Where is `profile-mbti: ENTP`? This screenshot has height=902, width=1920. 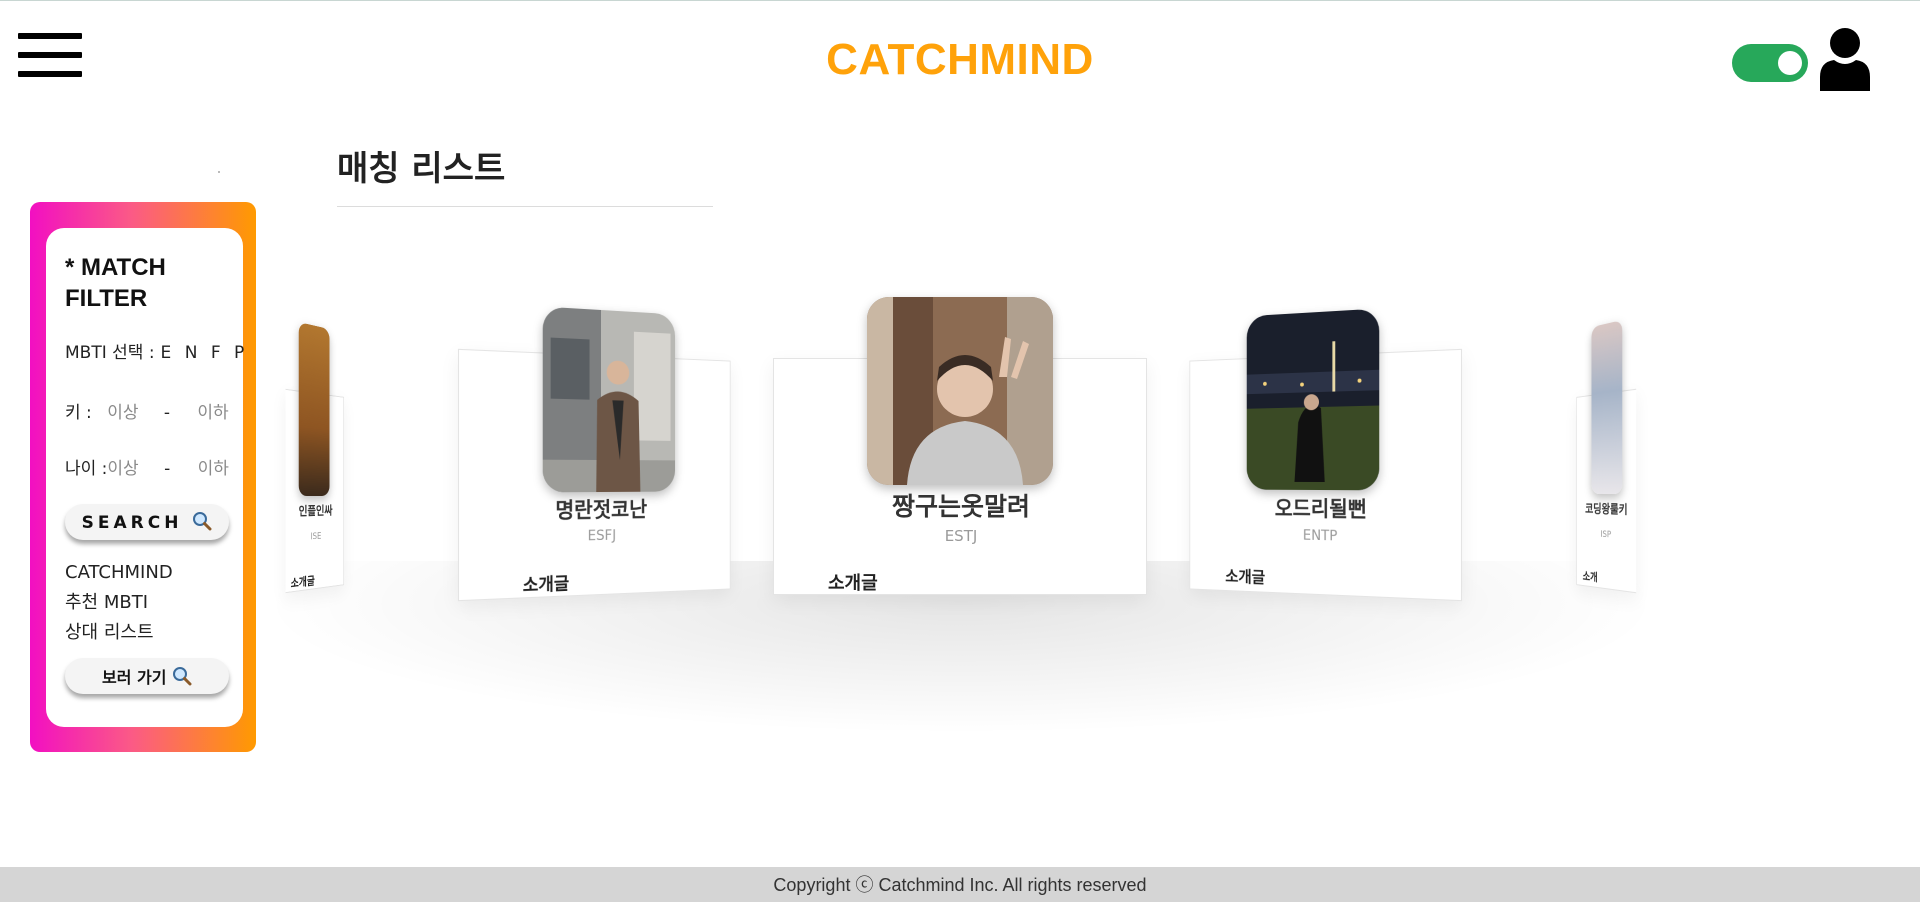 profile-mbti: ENTP is located at coordinates (1320, 536).